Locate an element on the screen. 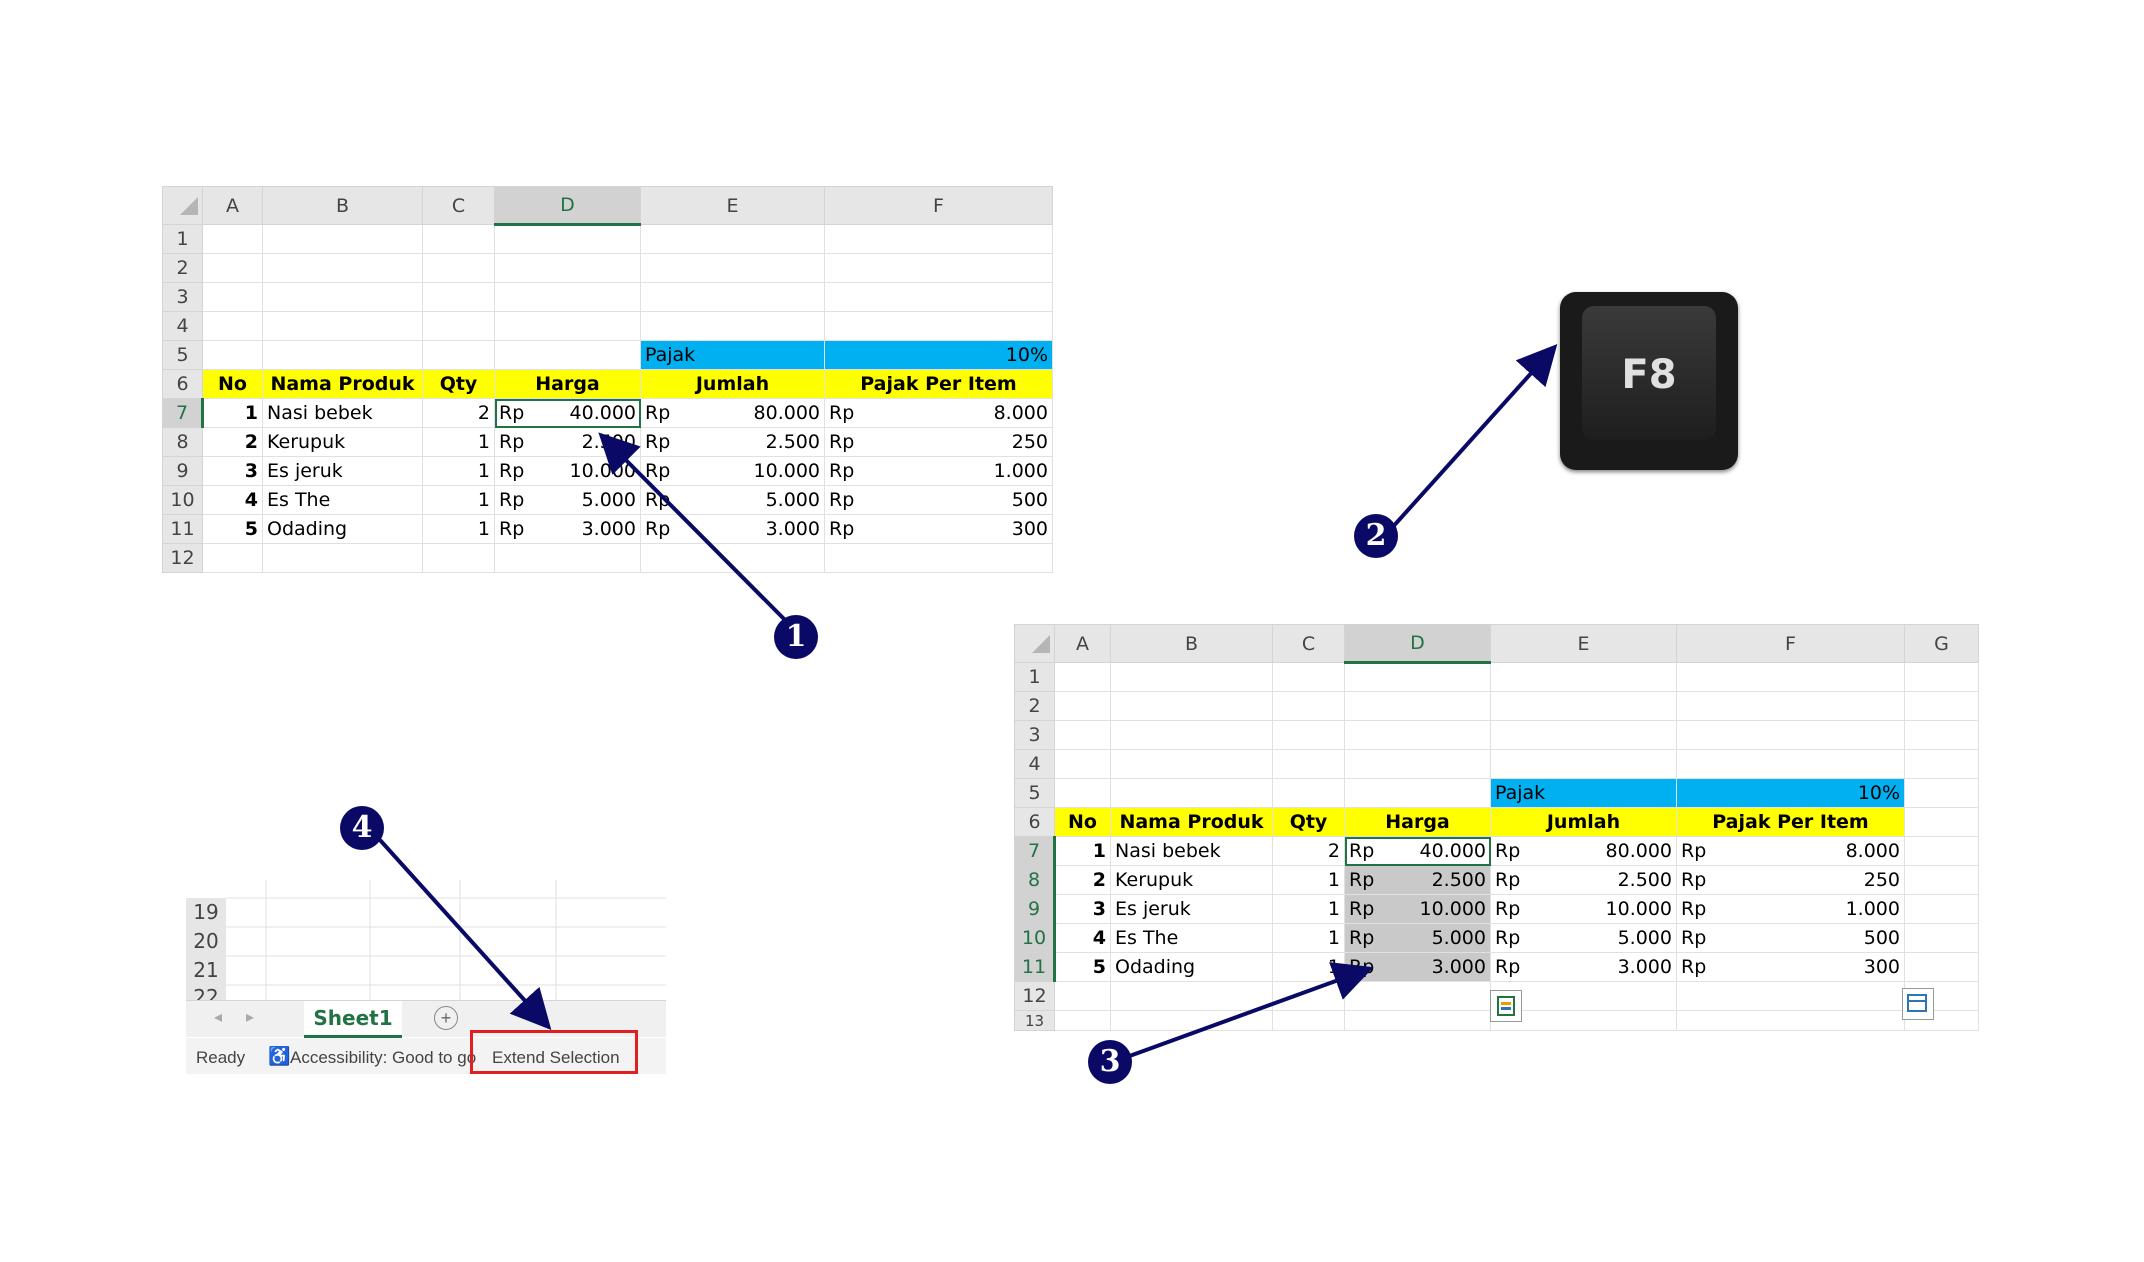 This screenshot has height=1262, width=2144. step-badge-1: 1 is located at coordinates (796, 637).